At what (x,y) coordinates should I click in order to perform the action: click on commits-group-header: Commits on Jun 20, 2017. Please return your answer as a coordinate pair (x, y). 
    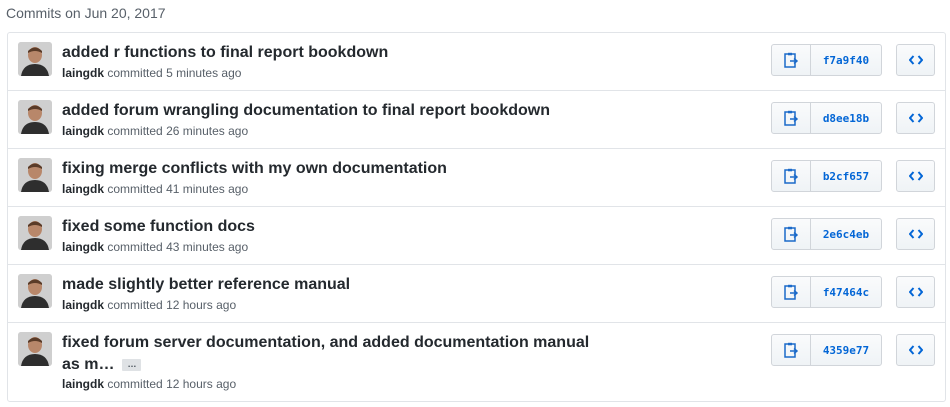
    Looking at the image, I should click on (86, 13).